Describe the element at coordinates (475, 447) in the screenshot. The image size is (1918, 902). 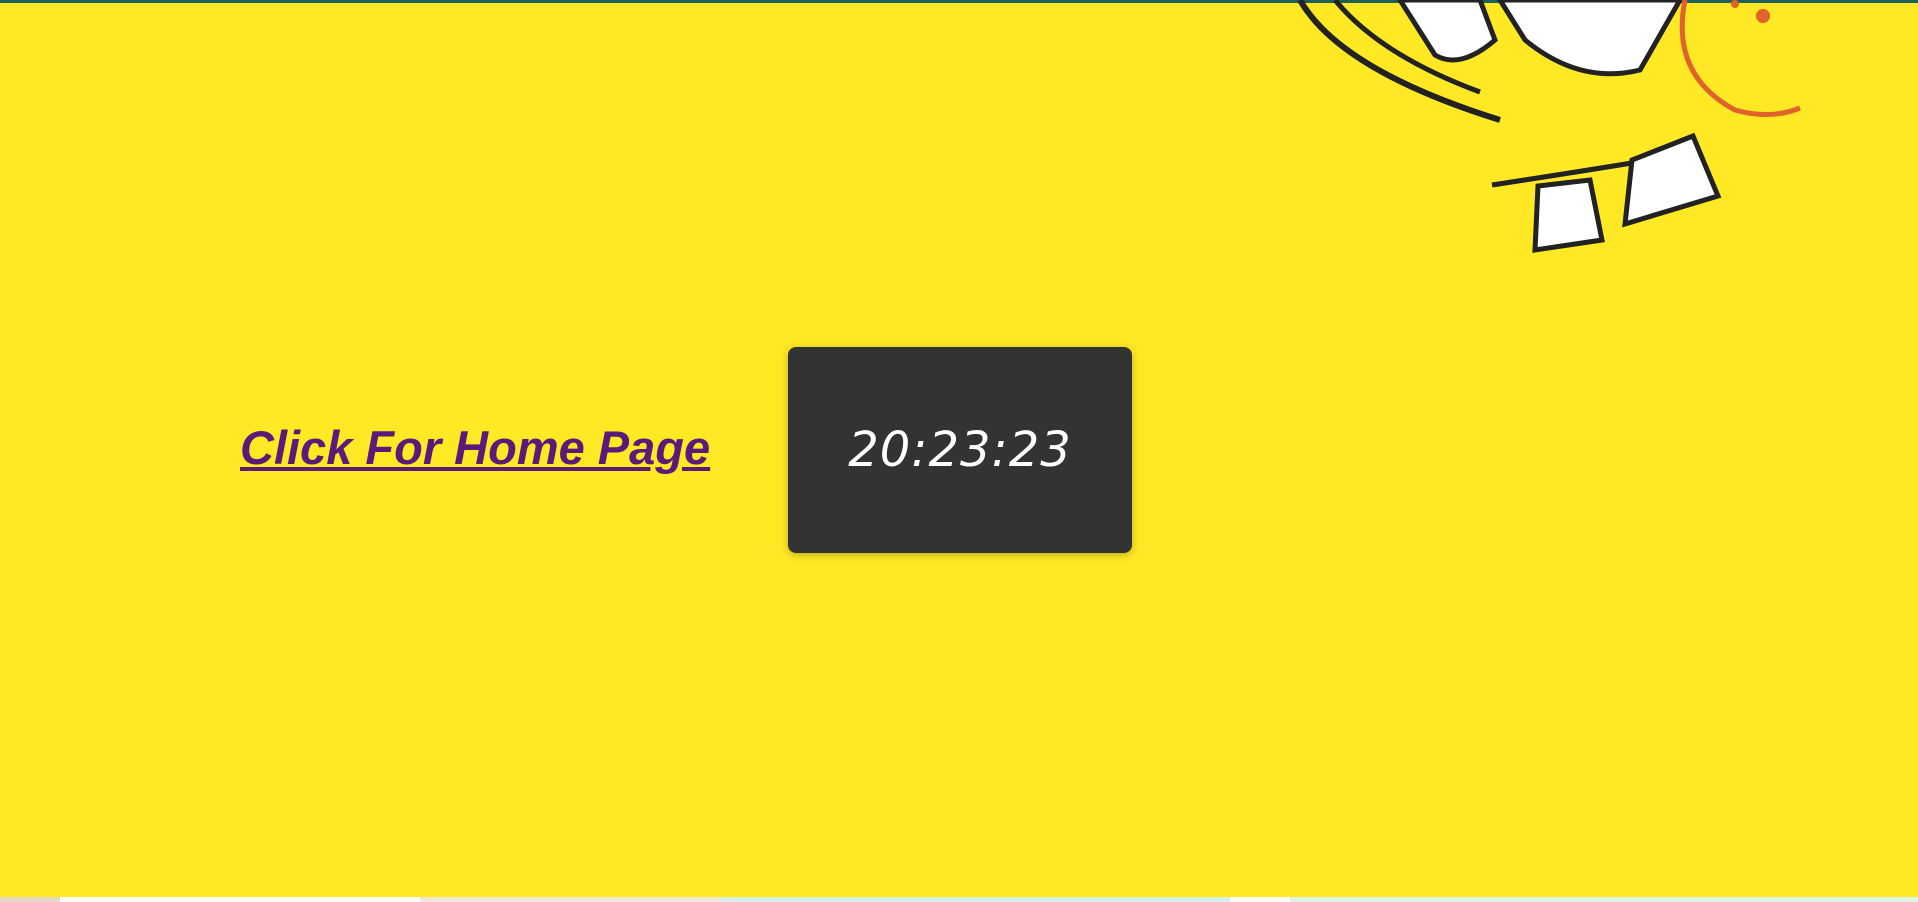
I see `home-page-link: Click For Home Page` at that location.